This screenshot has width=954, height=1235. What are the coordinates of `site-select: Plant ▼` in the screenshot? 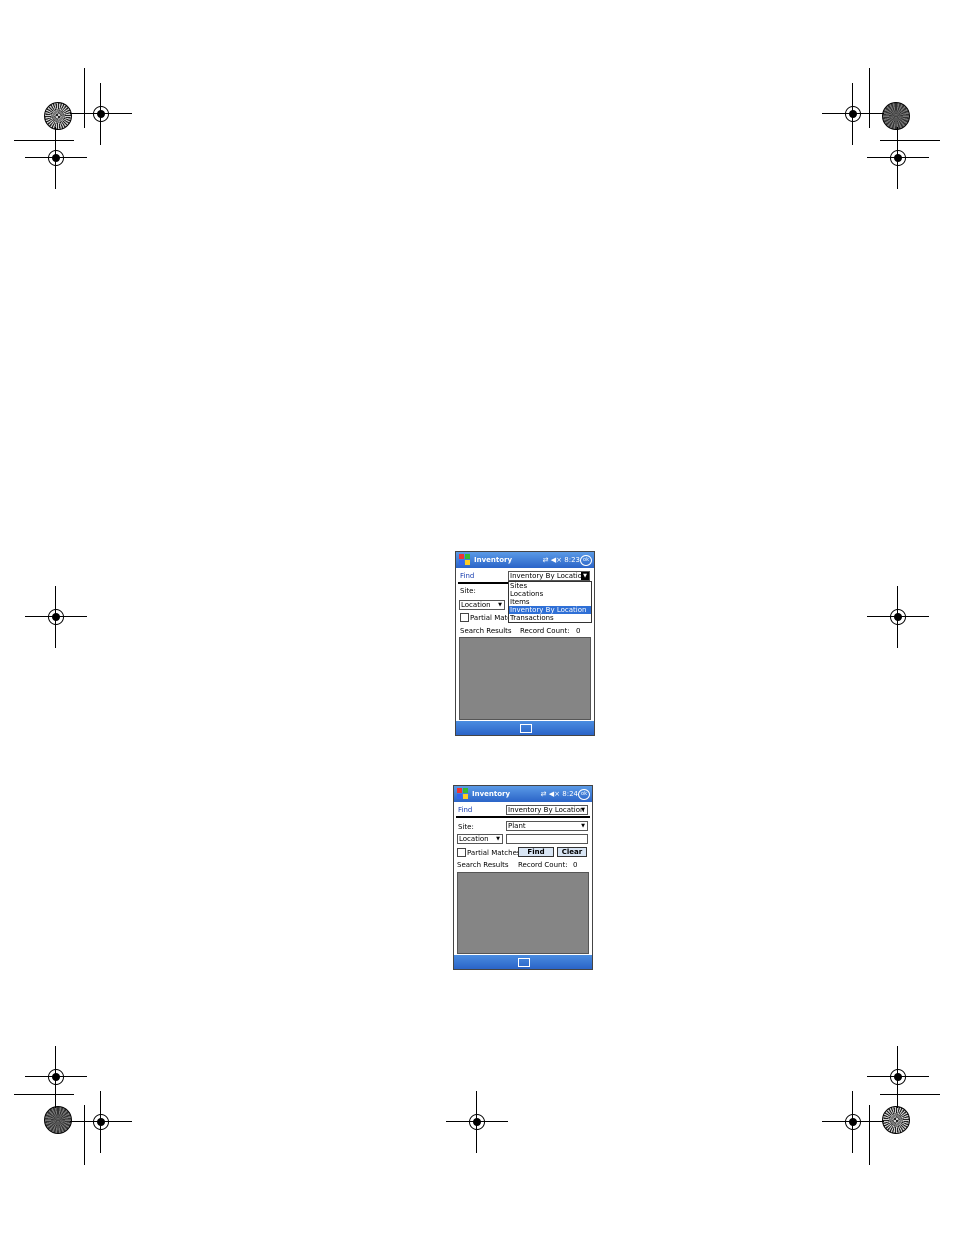 It's located at (547, 826).